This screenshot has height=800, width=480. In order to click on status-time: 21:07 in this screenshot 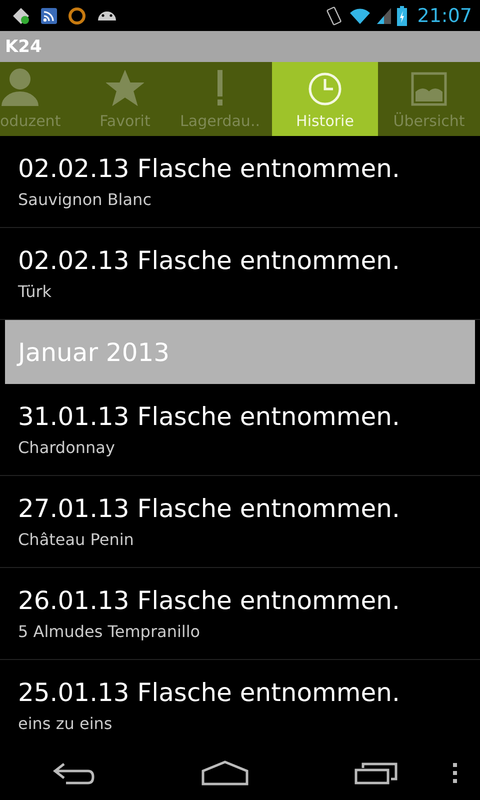, I will do `click(444, 15)`.